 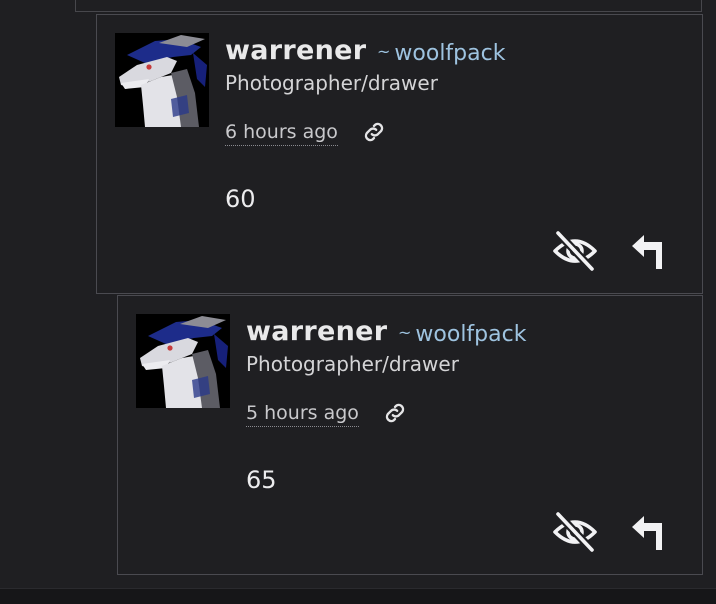 I want to click on previous-comment-edge, so click(x=388, y=6).